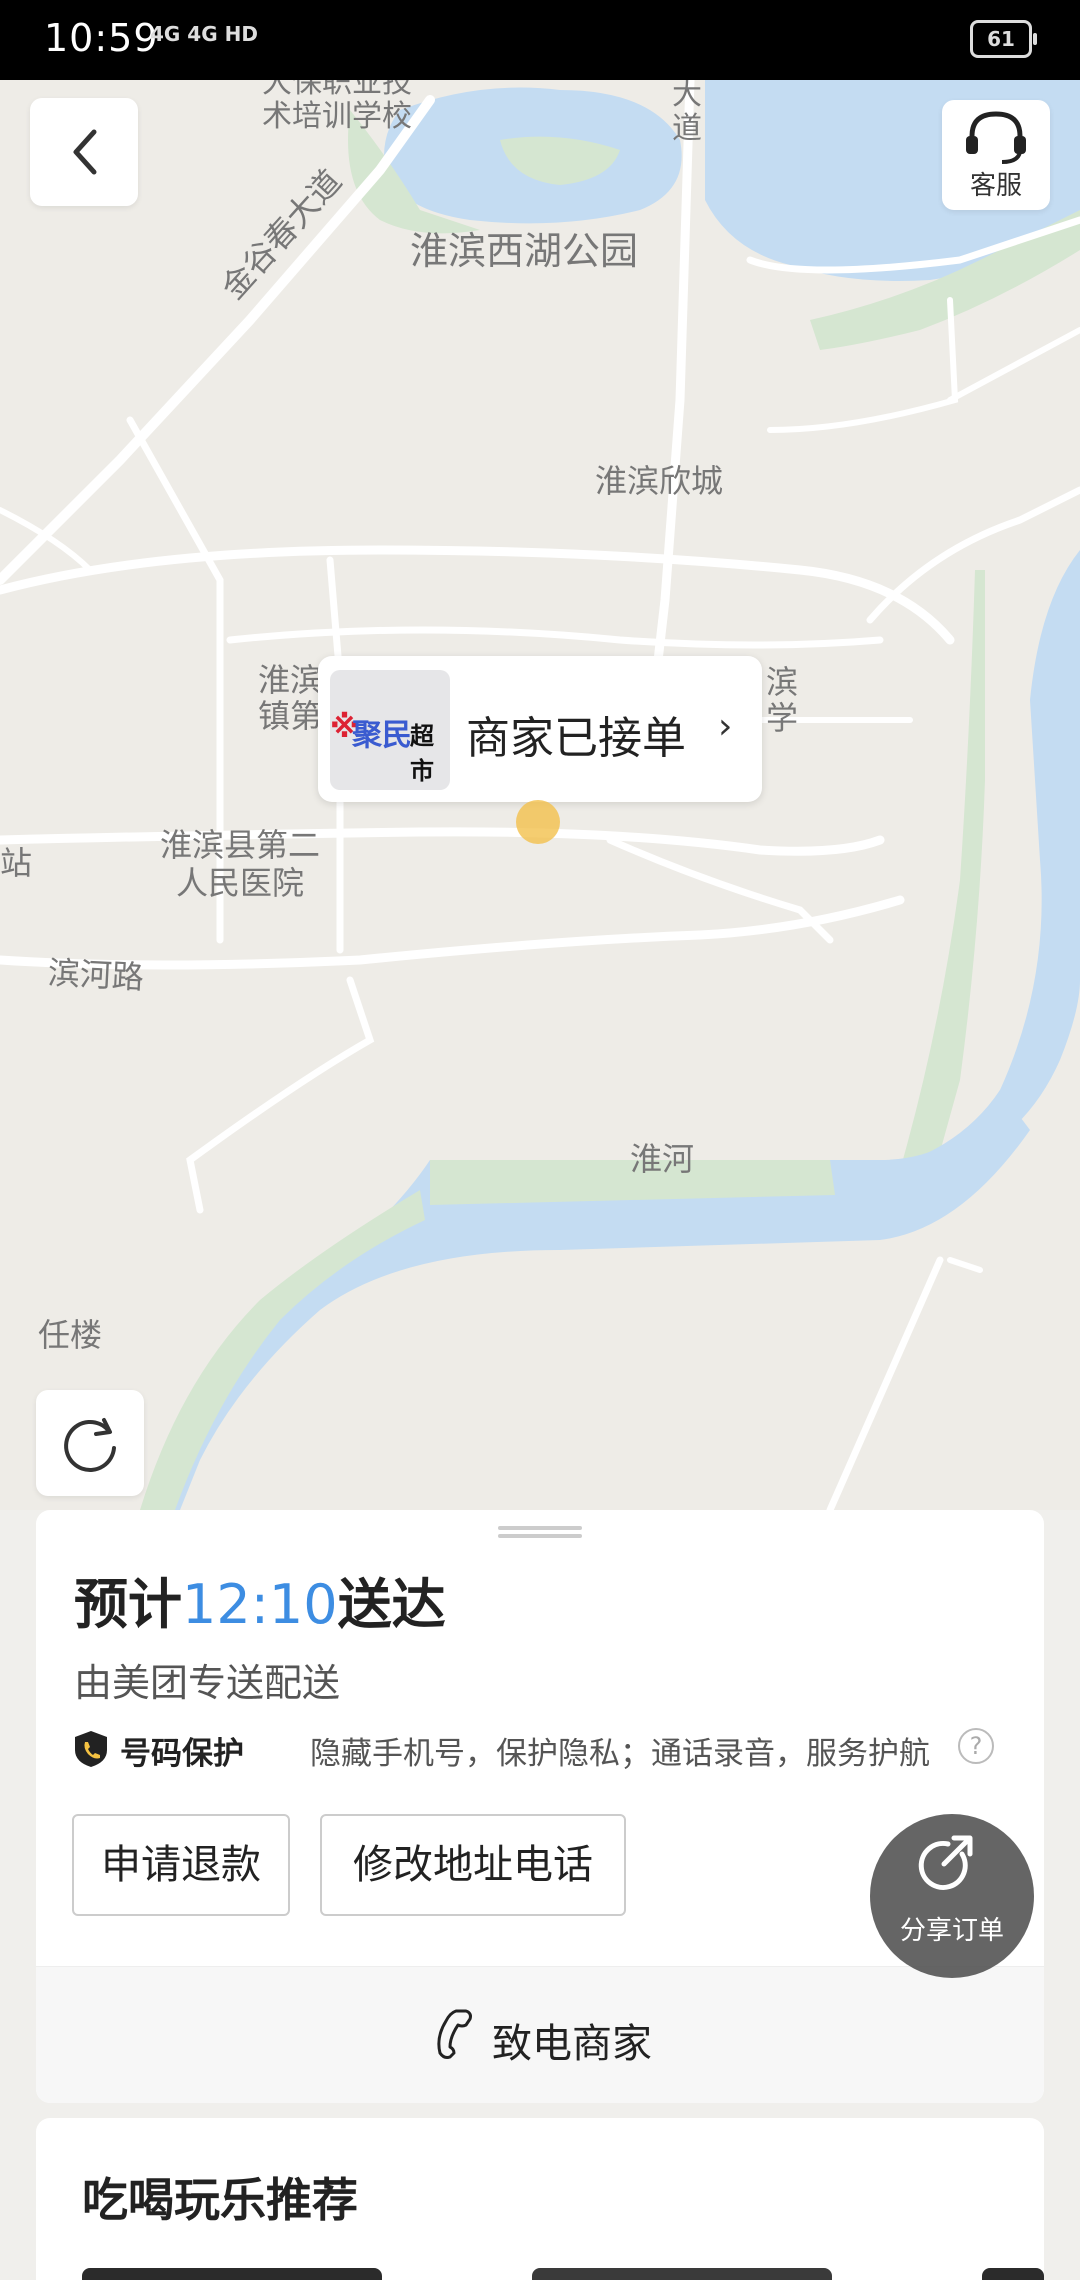 The height and width of the screenshot is (2280, 1080). Describe the element at coordinates (454, 2034) in the screenshot. I see `phone-icon` at that location.